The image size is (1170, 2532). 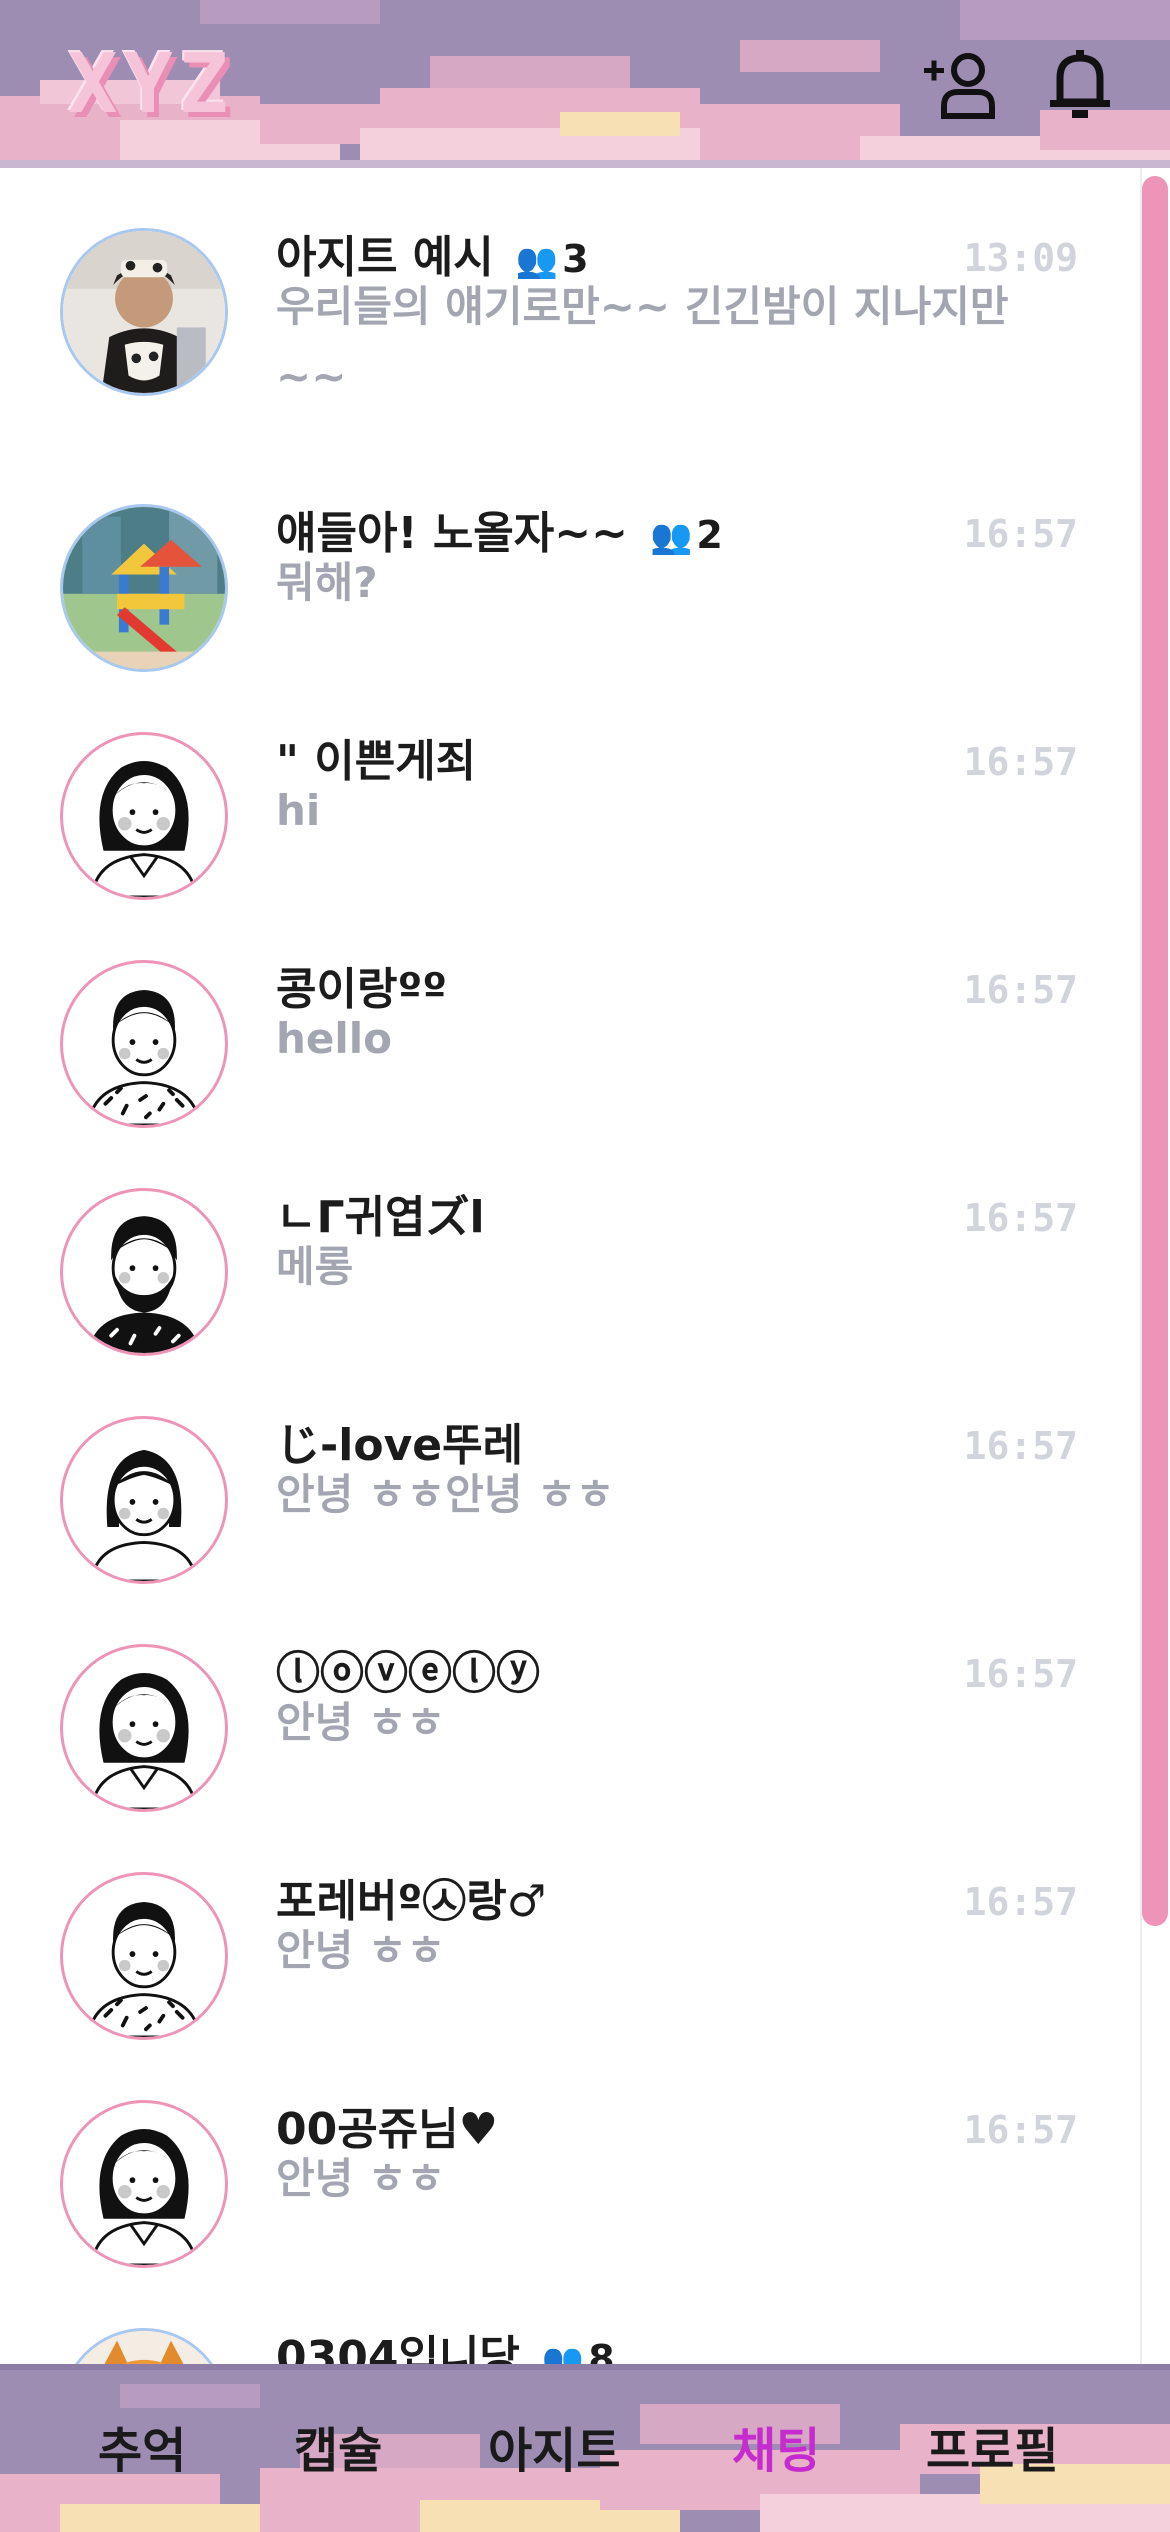 I want to click on nav-tab-hideout: 아지트, so click(x=554, y=2451).